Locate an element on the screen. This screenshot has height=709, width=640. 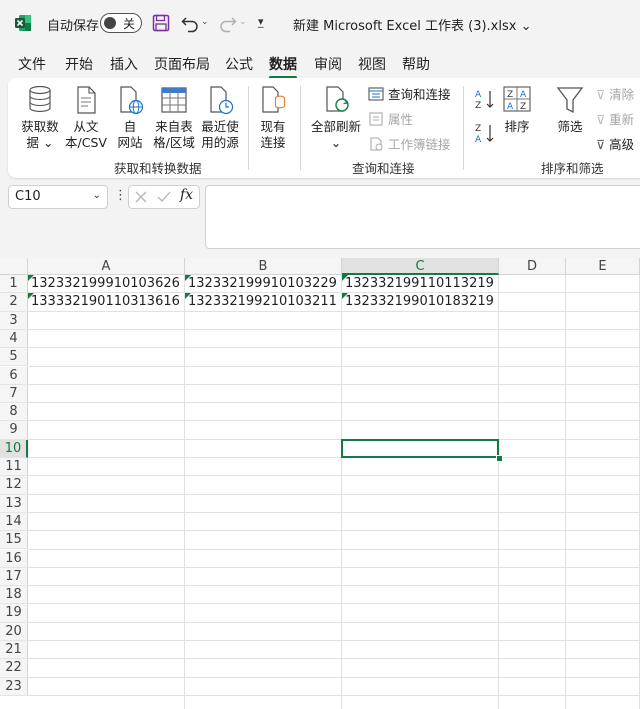
sort-descending-button: Z A is located at coordinates (485, 135).